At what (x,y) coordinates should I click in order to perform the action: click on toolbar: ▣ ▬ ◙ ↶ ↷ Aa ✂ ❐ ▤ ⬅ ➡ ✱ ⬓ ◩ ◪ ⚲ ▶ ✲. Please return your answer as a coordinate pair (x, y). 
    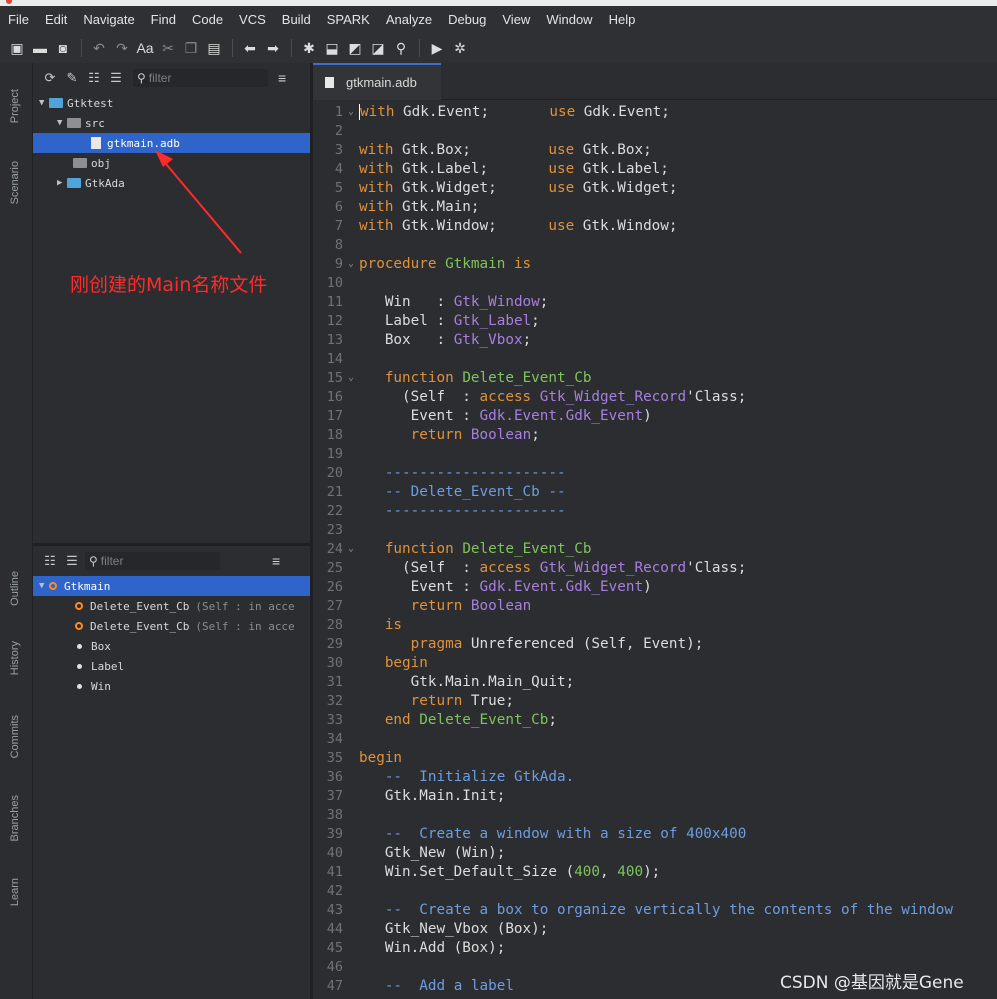
    Looking at the image, I should click on (498, 48).